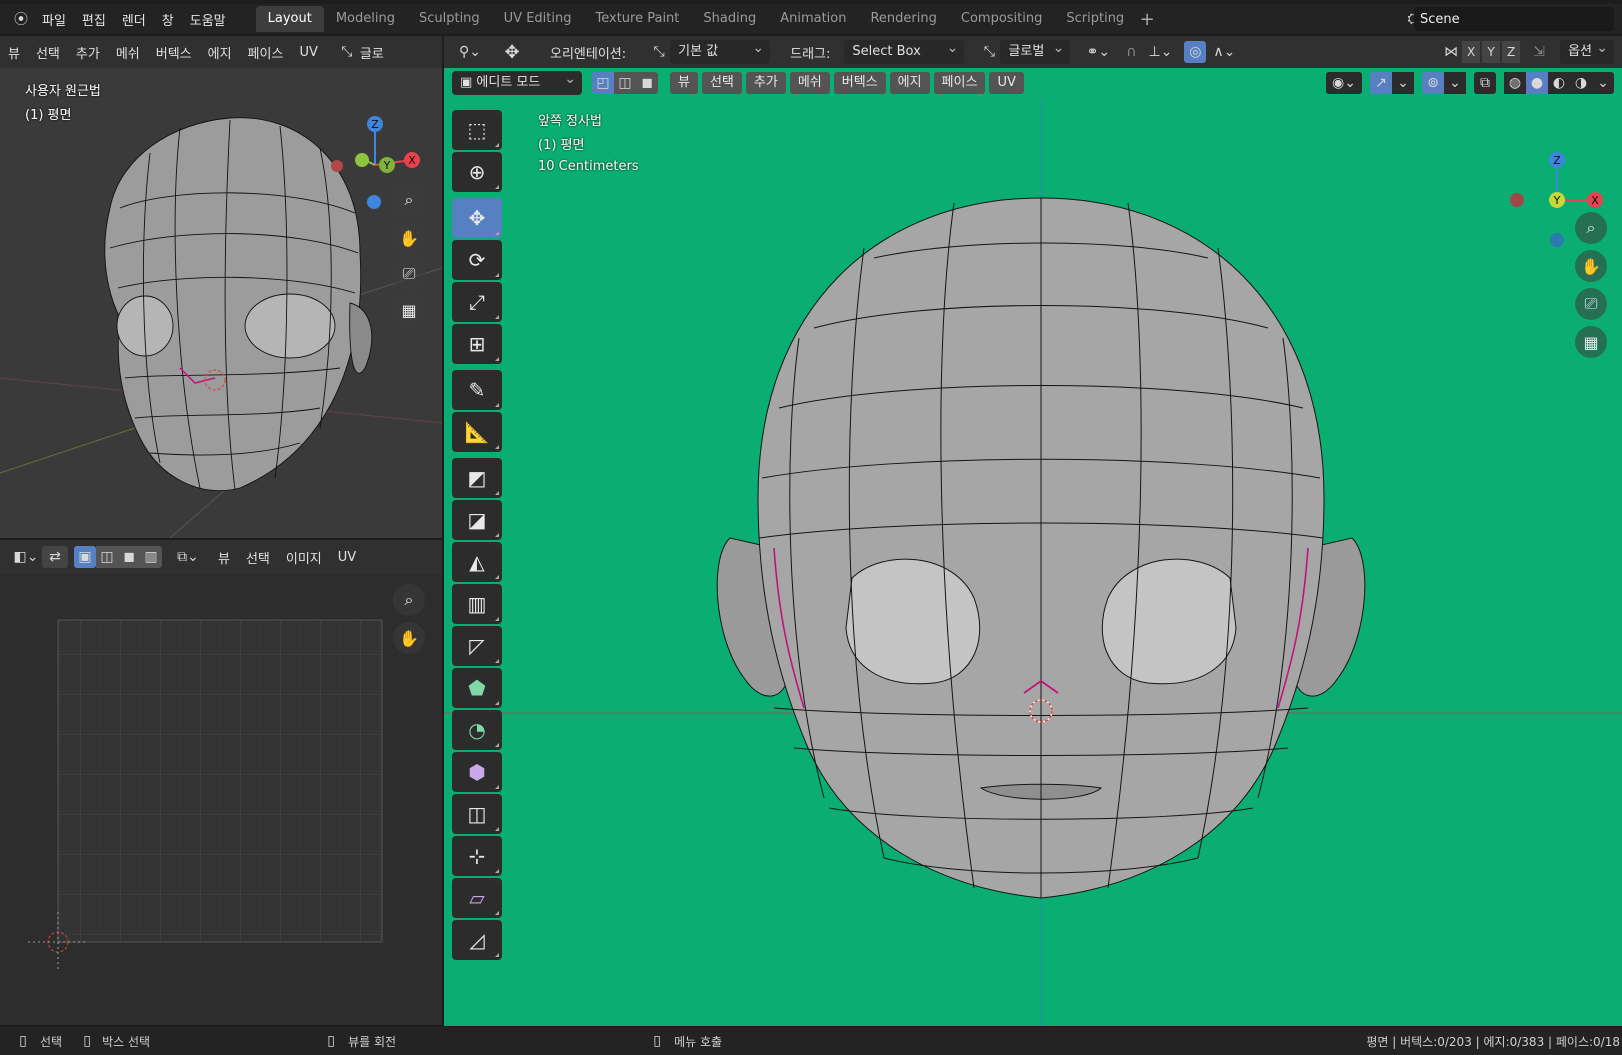 The width and height of the screenshot is (1622, 1055). I want to click on vertex-select-mode-icon: ◰, so click(603, 83).